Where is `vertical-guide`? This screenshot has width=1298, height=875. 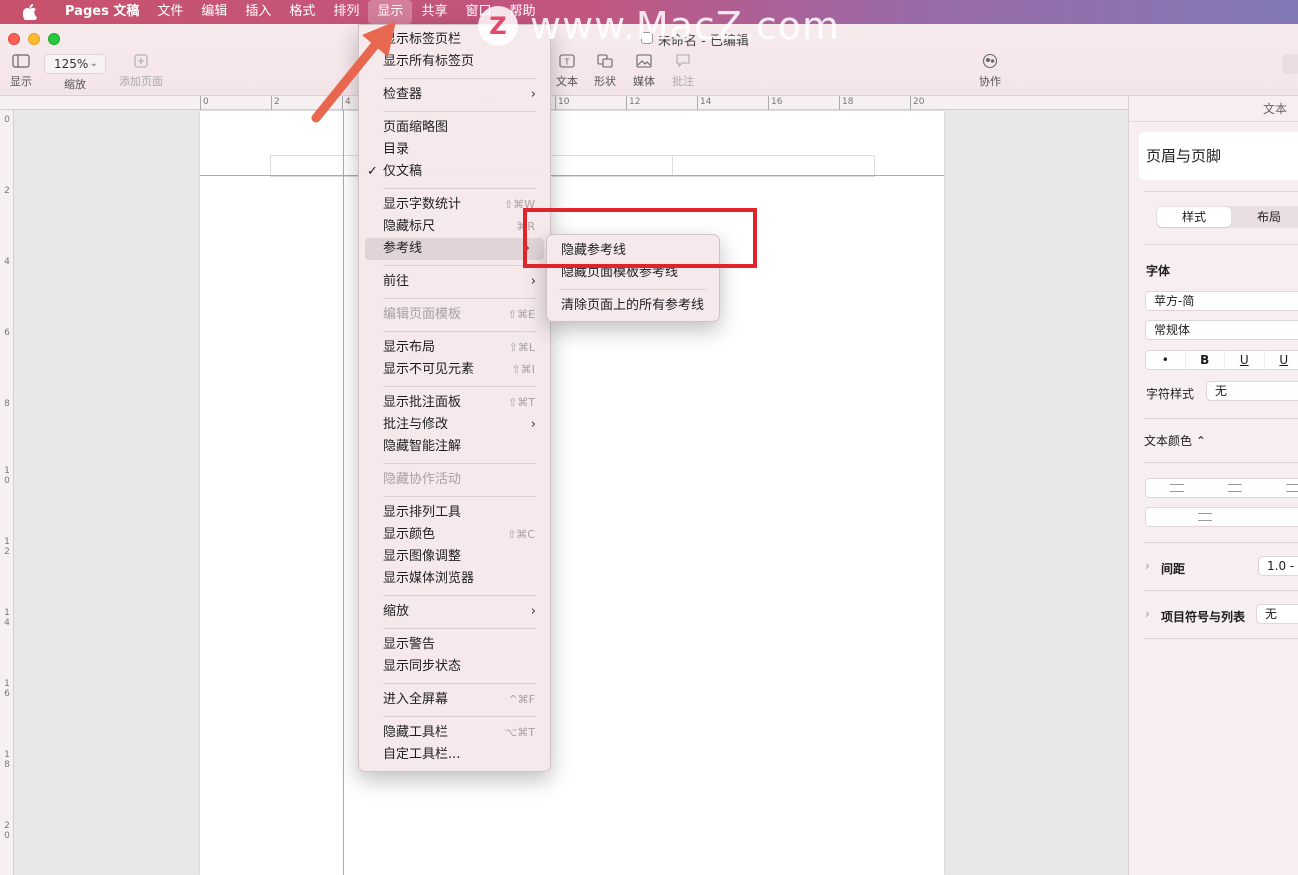 vertical-guide is located at coordinates (343, 492).